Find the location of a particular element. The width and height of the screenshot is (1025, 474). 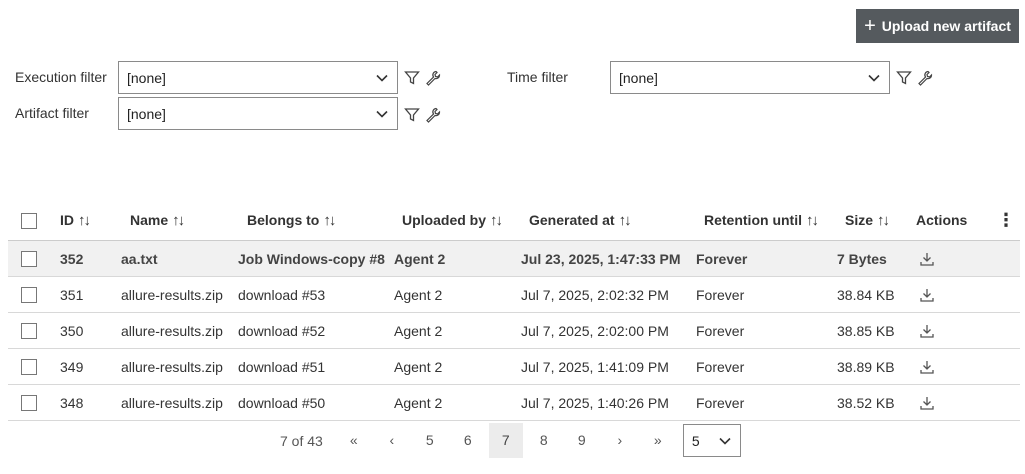

page-size-select: 5 is located at coordinates (711, 440).